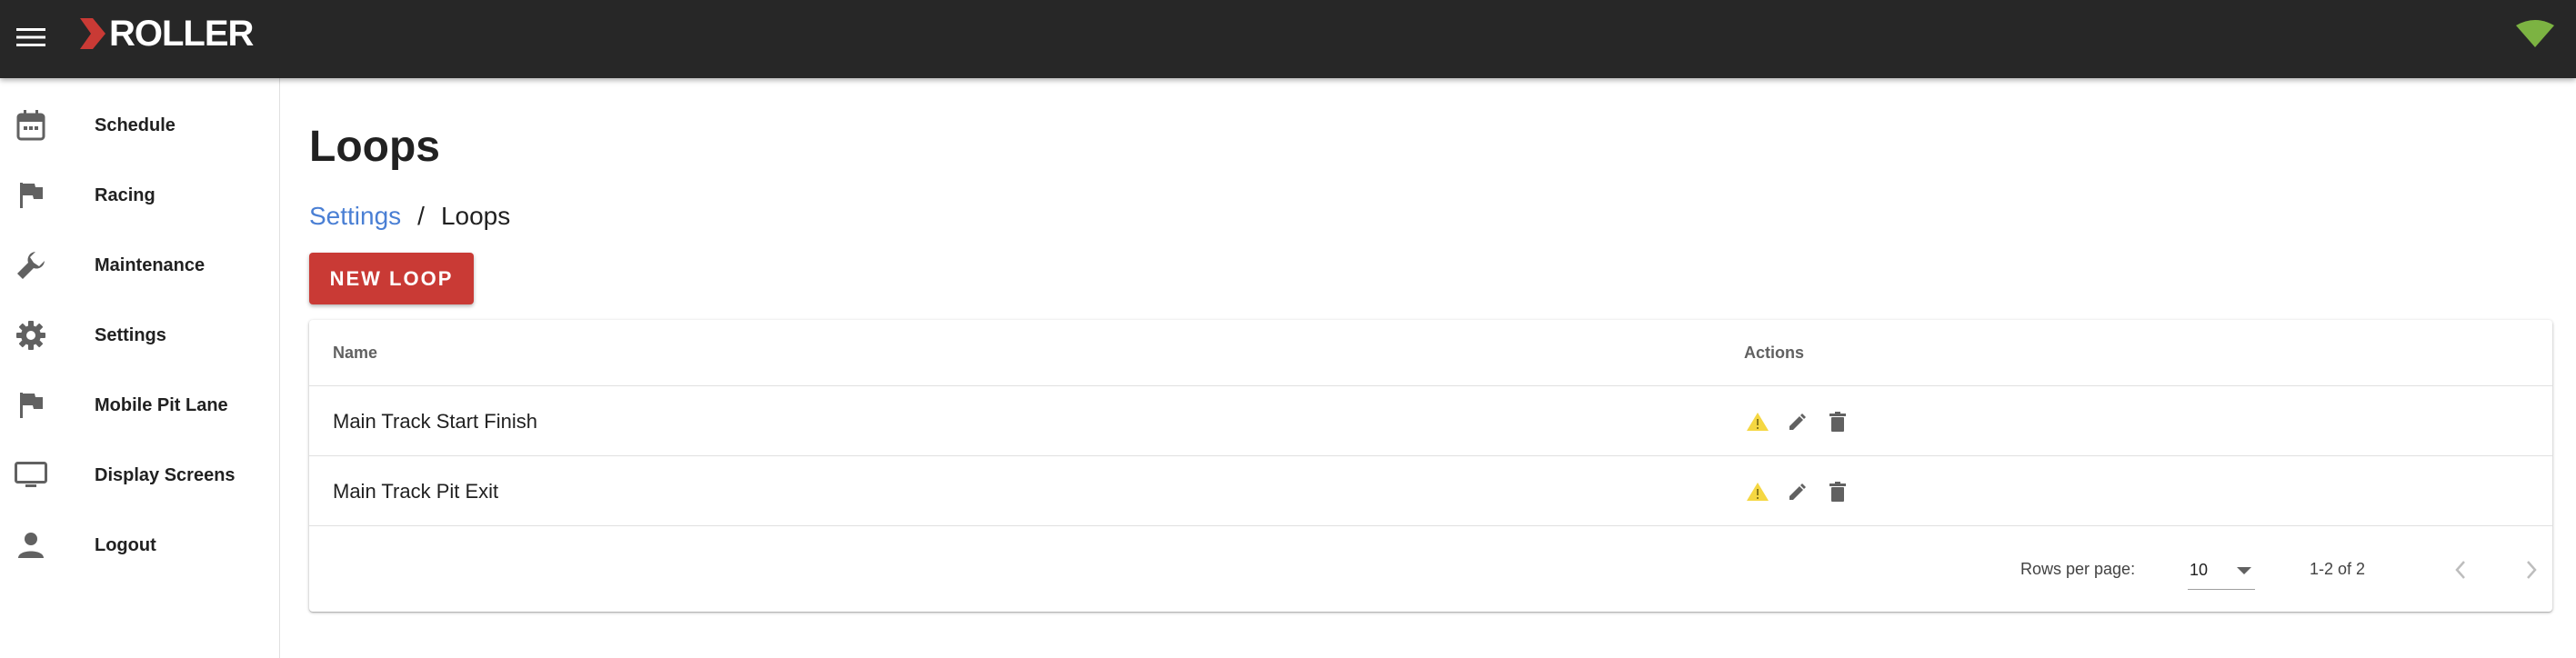  Describe the element at coordinates (31, 266) in the screenshot. I see `wrench-icon` at that location.